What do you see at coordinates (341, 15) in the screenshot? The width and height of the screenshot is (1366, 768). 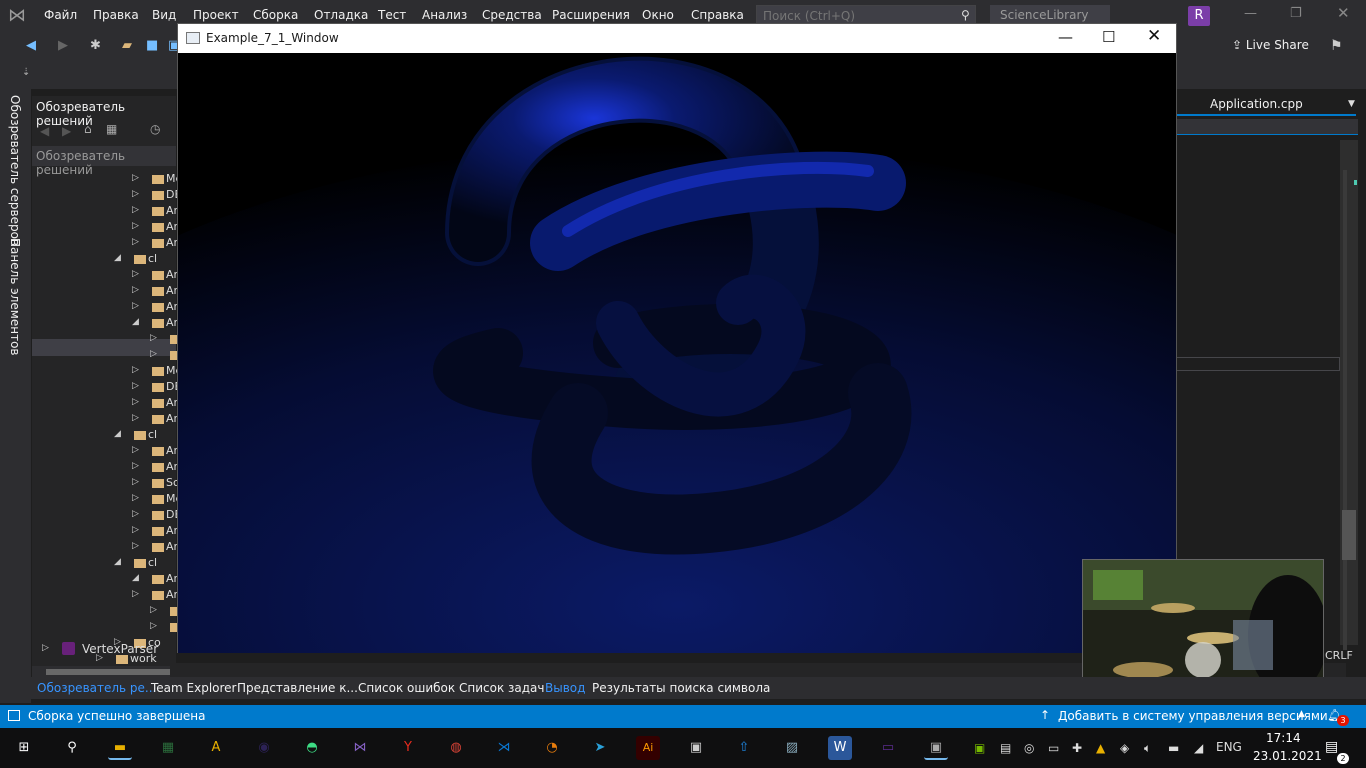 I see `menu-debug: Отладка` at bounding box center [341, 15].